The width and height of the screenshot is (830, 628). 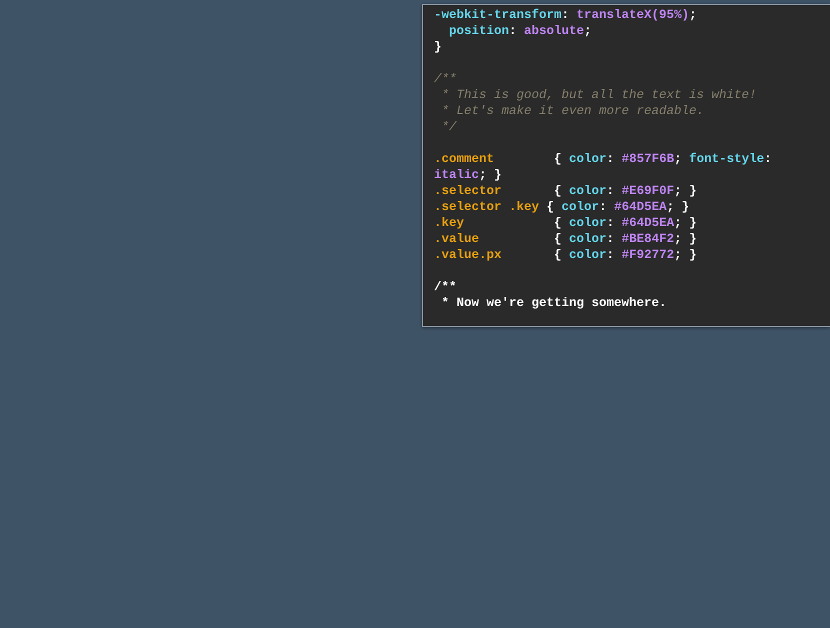 I want to click on code-line: -webkit-transform: translateX(95%);, so click(x=565, y=15).